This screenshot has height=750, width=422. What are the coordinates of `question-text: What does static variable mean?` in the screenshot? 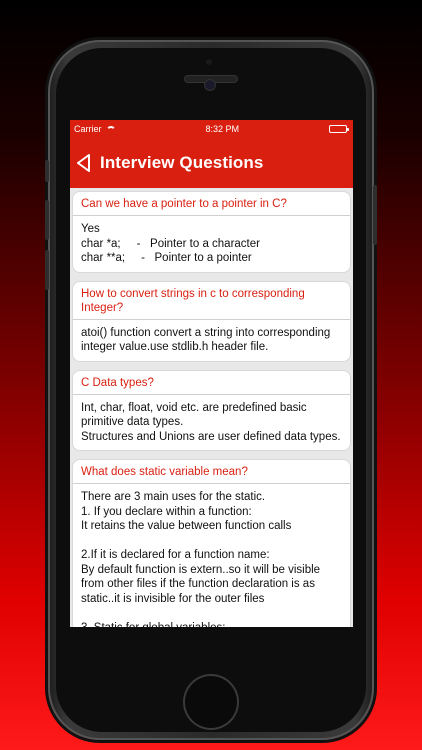 It's located at (211, 472).